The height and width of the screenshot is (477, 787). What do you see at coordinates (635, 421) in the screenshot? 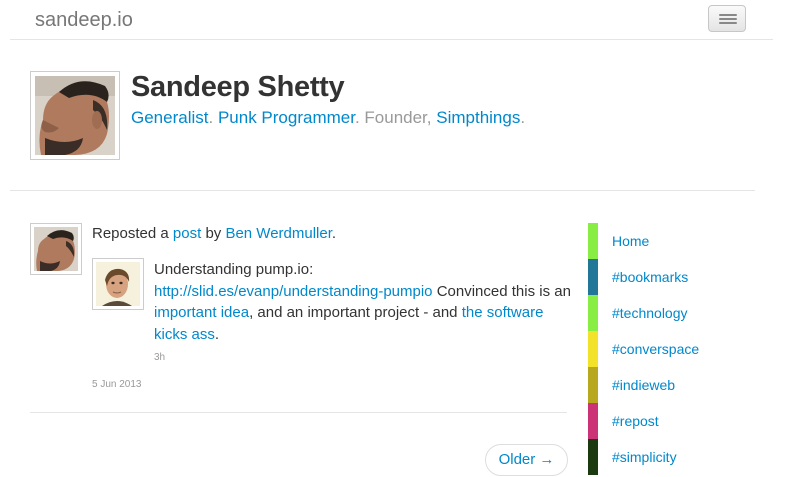
I see `sidebar-item-label: #repost` at bounding box center [635, 421].